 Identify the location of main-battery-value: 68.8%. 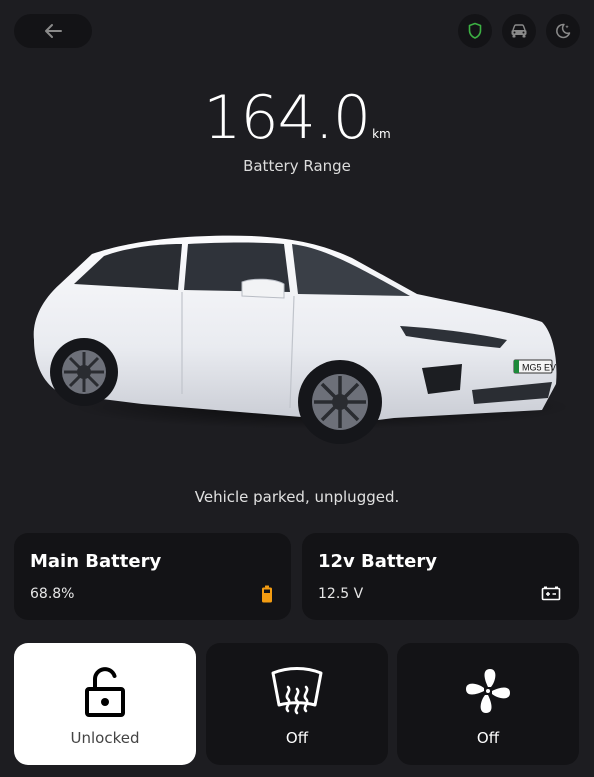
(52, 594).